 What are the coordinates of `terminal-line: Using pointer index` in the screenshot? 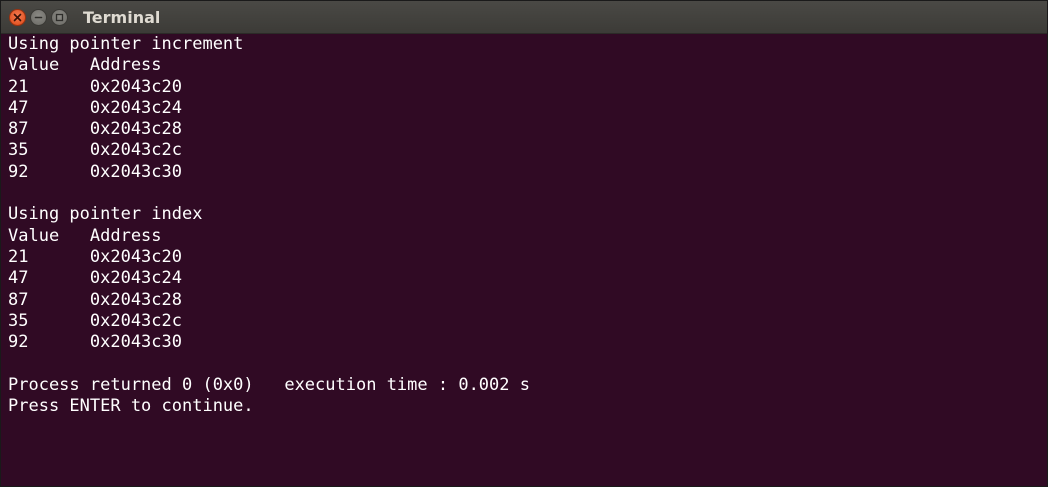 It's located at (105, 214).